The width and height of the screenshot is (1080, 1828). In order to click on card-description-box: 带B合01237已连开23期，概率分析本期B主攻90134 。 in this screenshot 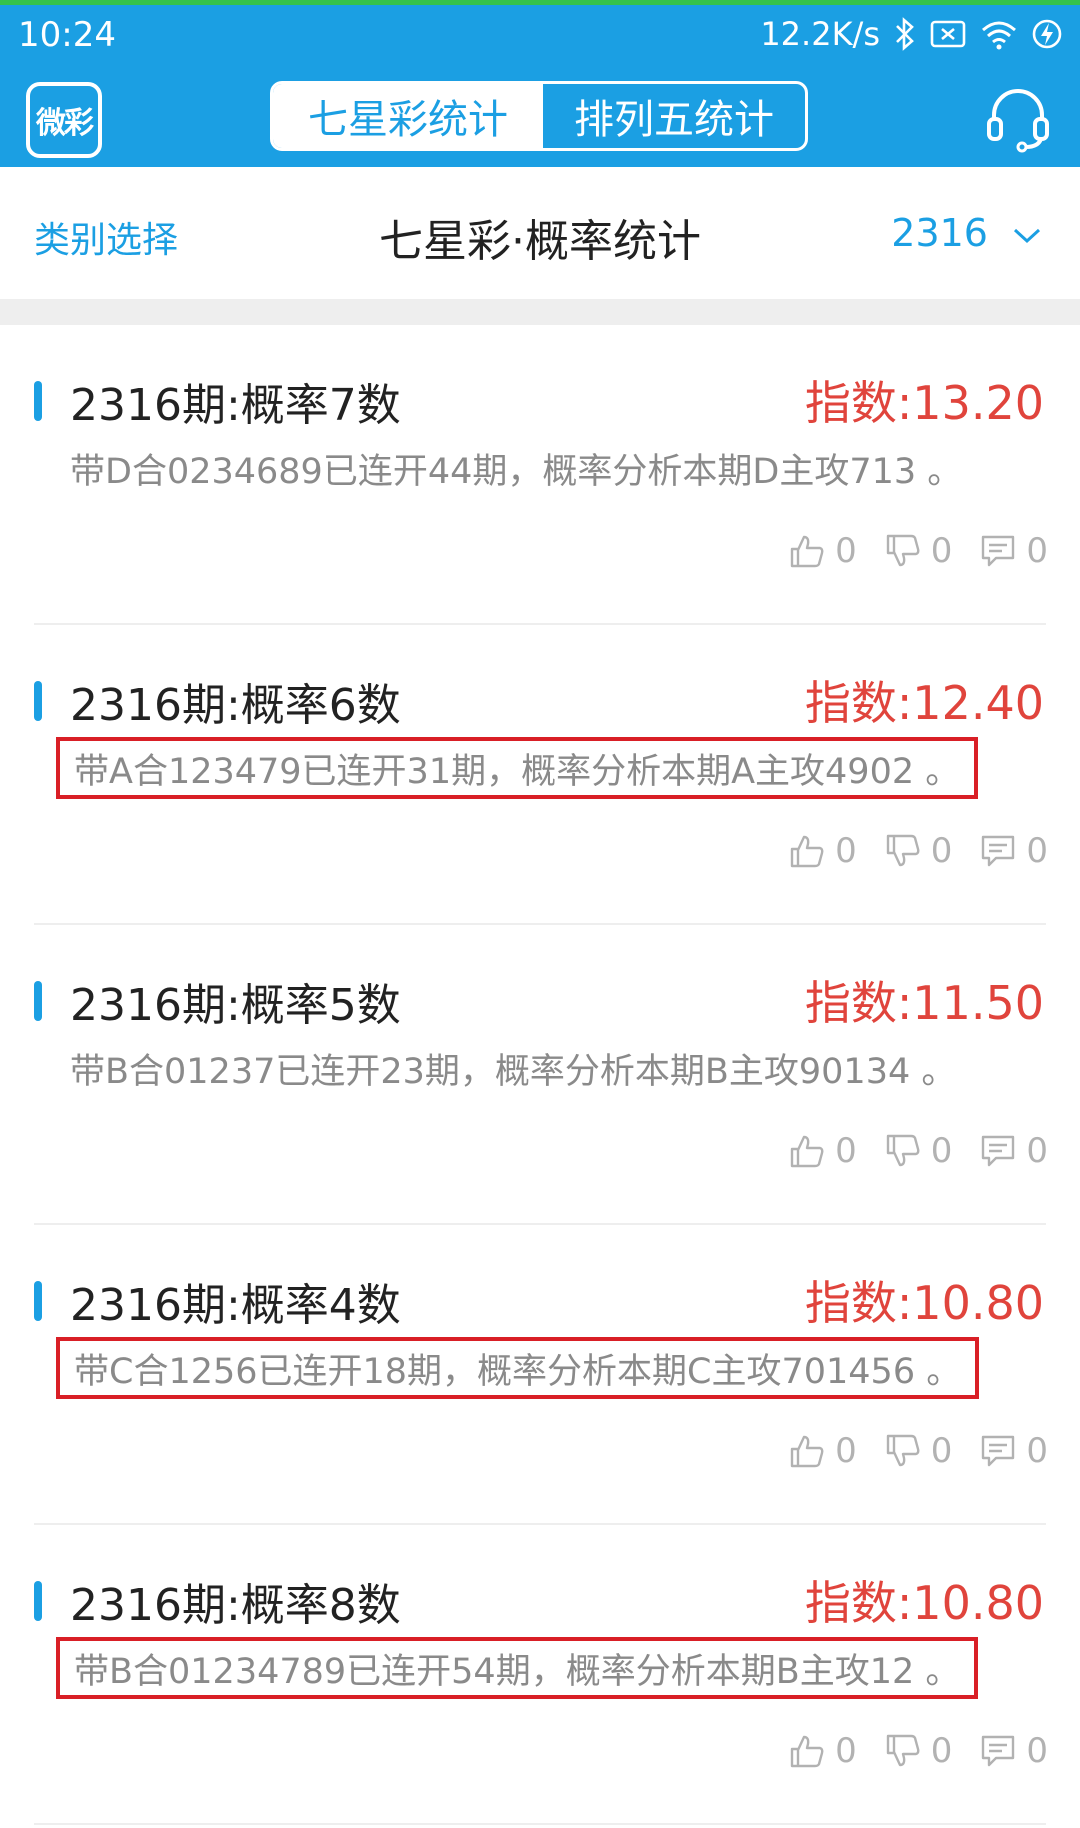, I will do `click(513, 1068)`.